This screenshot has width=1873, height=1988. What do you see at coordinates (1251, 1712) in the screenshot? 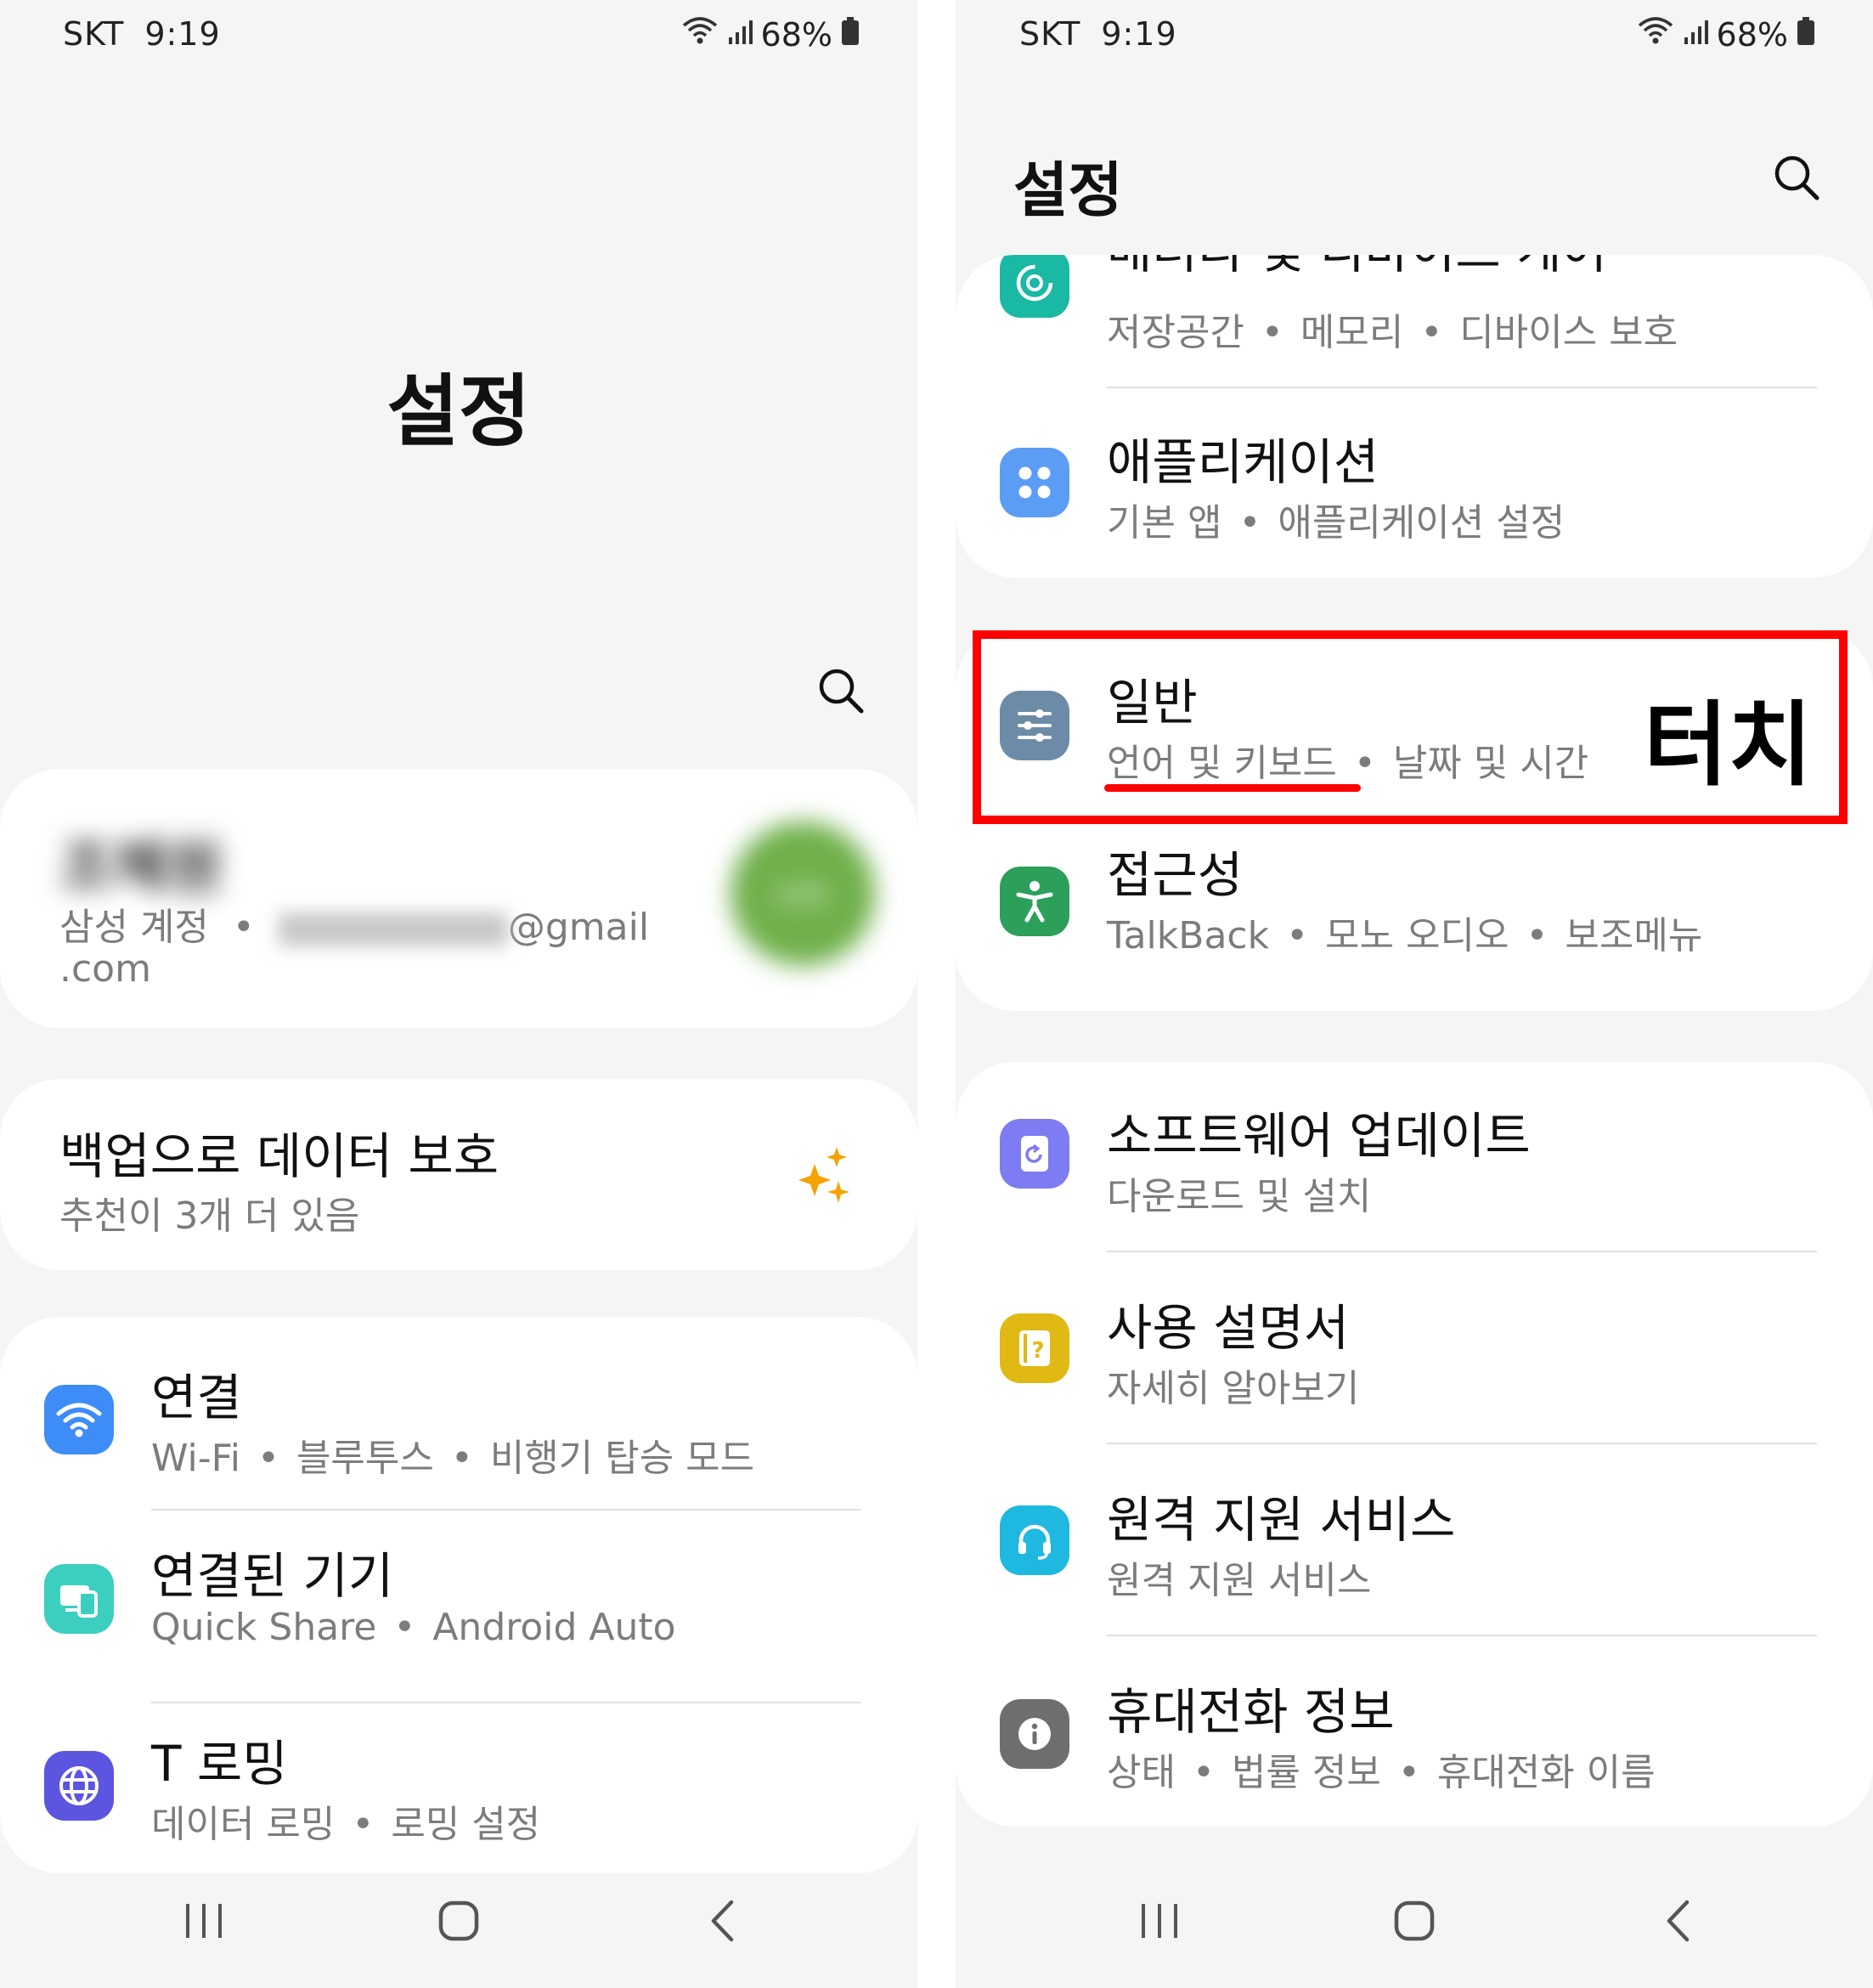
I see `item-title: 휴대전화 정보` at bounding box center [1251, 1712].